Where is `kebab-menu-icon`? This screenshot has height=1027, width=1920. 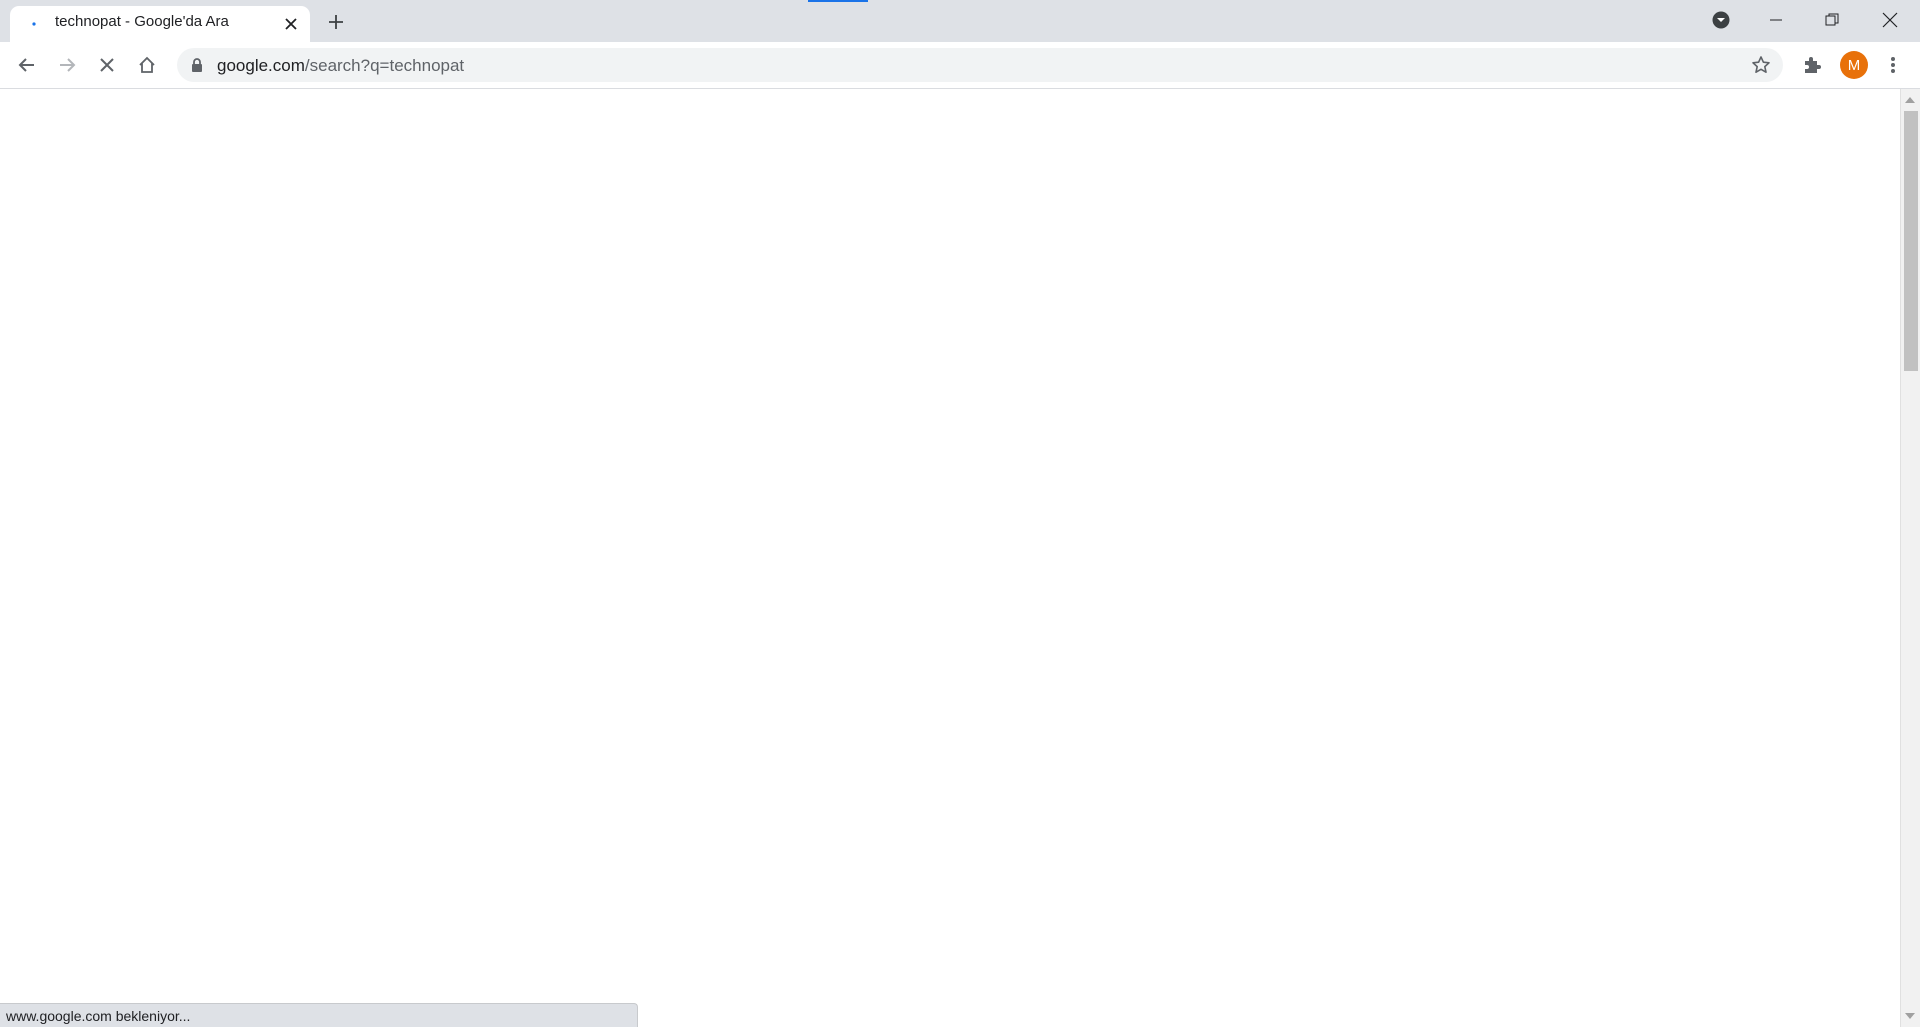 kebab-menu-icon is located at coordinates (1893, 65).